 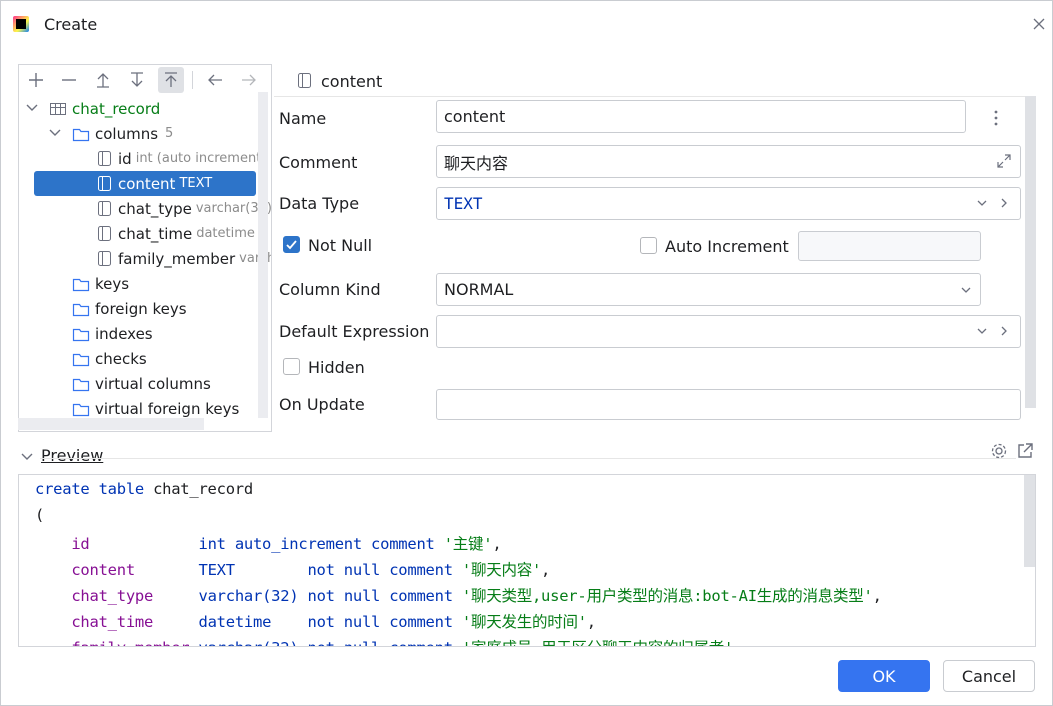 I want to click on tree-item-column: chat_time datetime, so click(x=175, y=233).